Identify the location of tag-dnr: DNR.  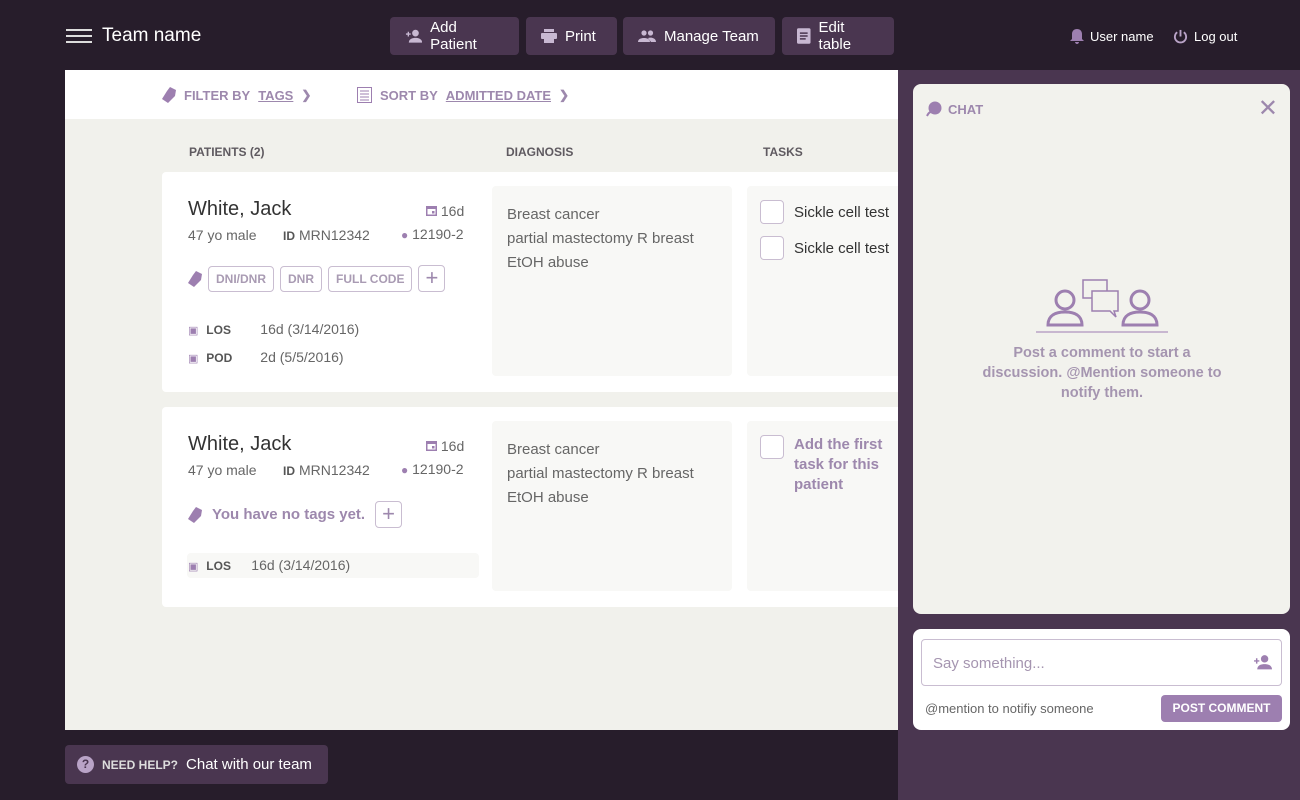
(301, 278).